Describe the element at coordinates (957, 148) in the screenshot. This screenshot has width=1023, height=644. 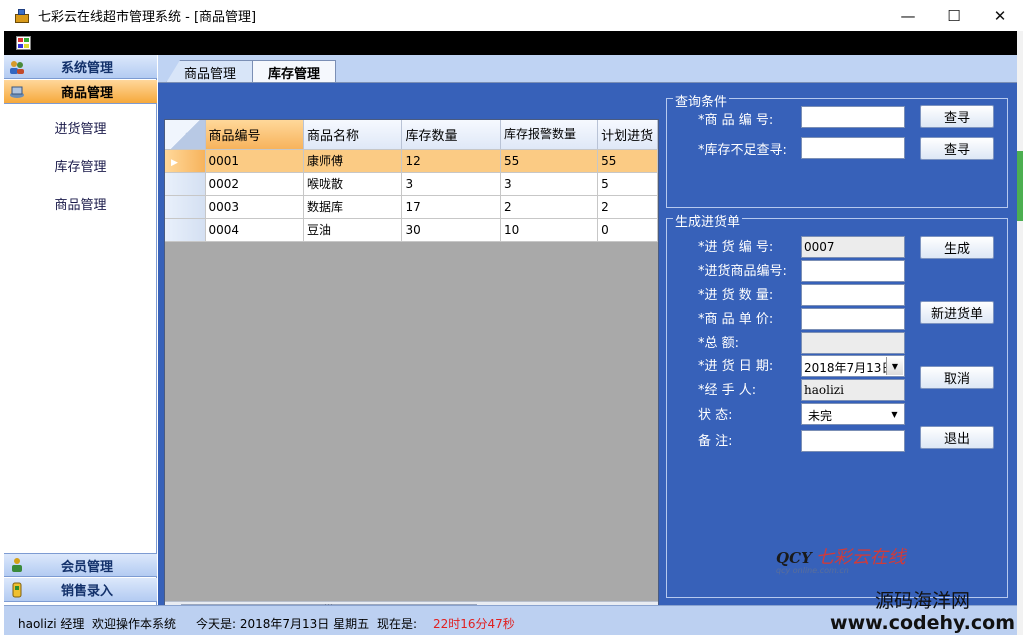
I see `low-stock-search-button: 查寻` at that location.